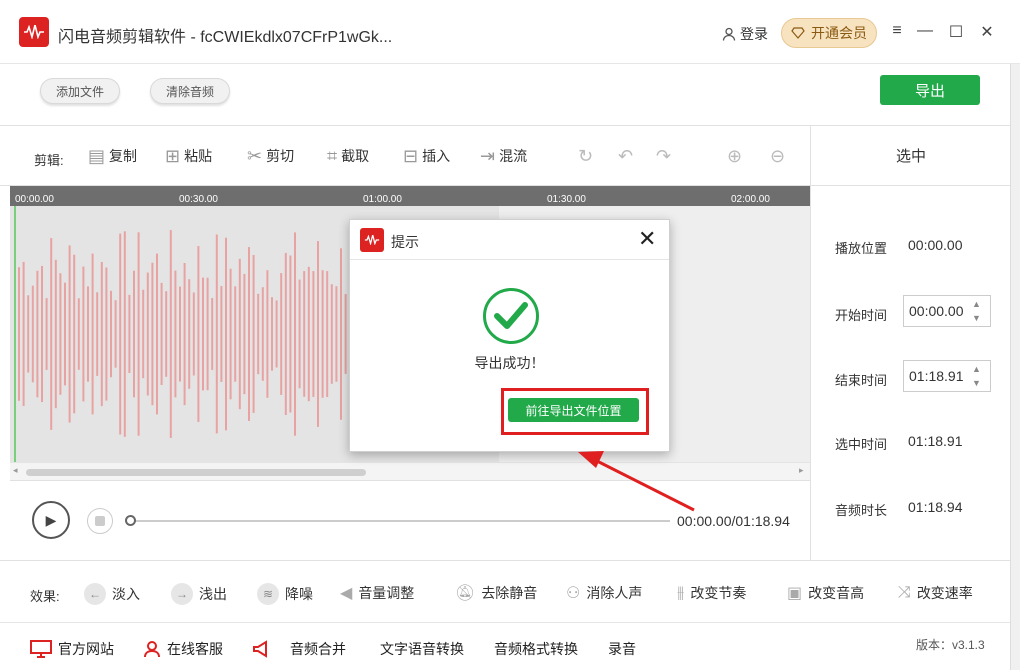  Describe the element at coordinates (505, 95) in the screenshot. I see `top-toolbar: 添加文件 清除音频 导出` at that location.